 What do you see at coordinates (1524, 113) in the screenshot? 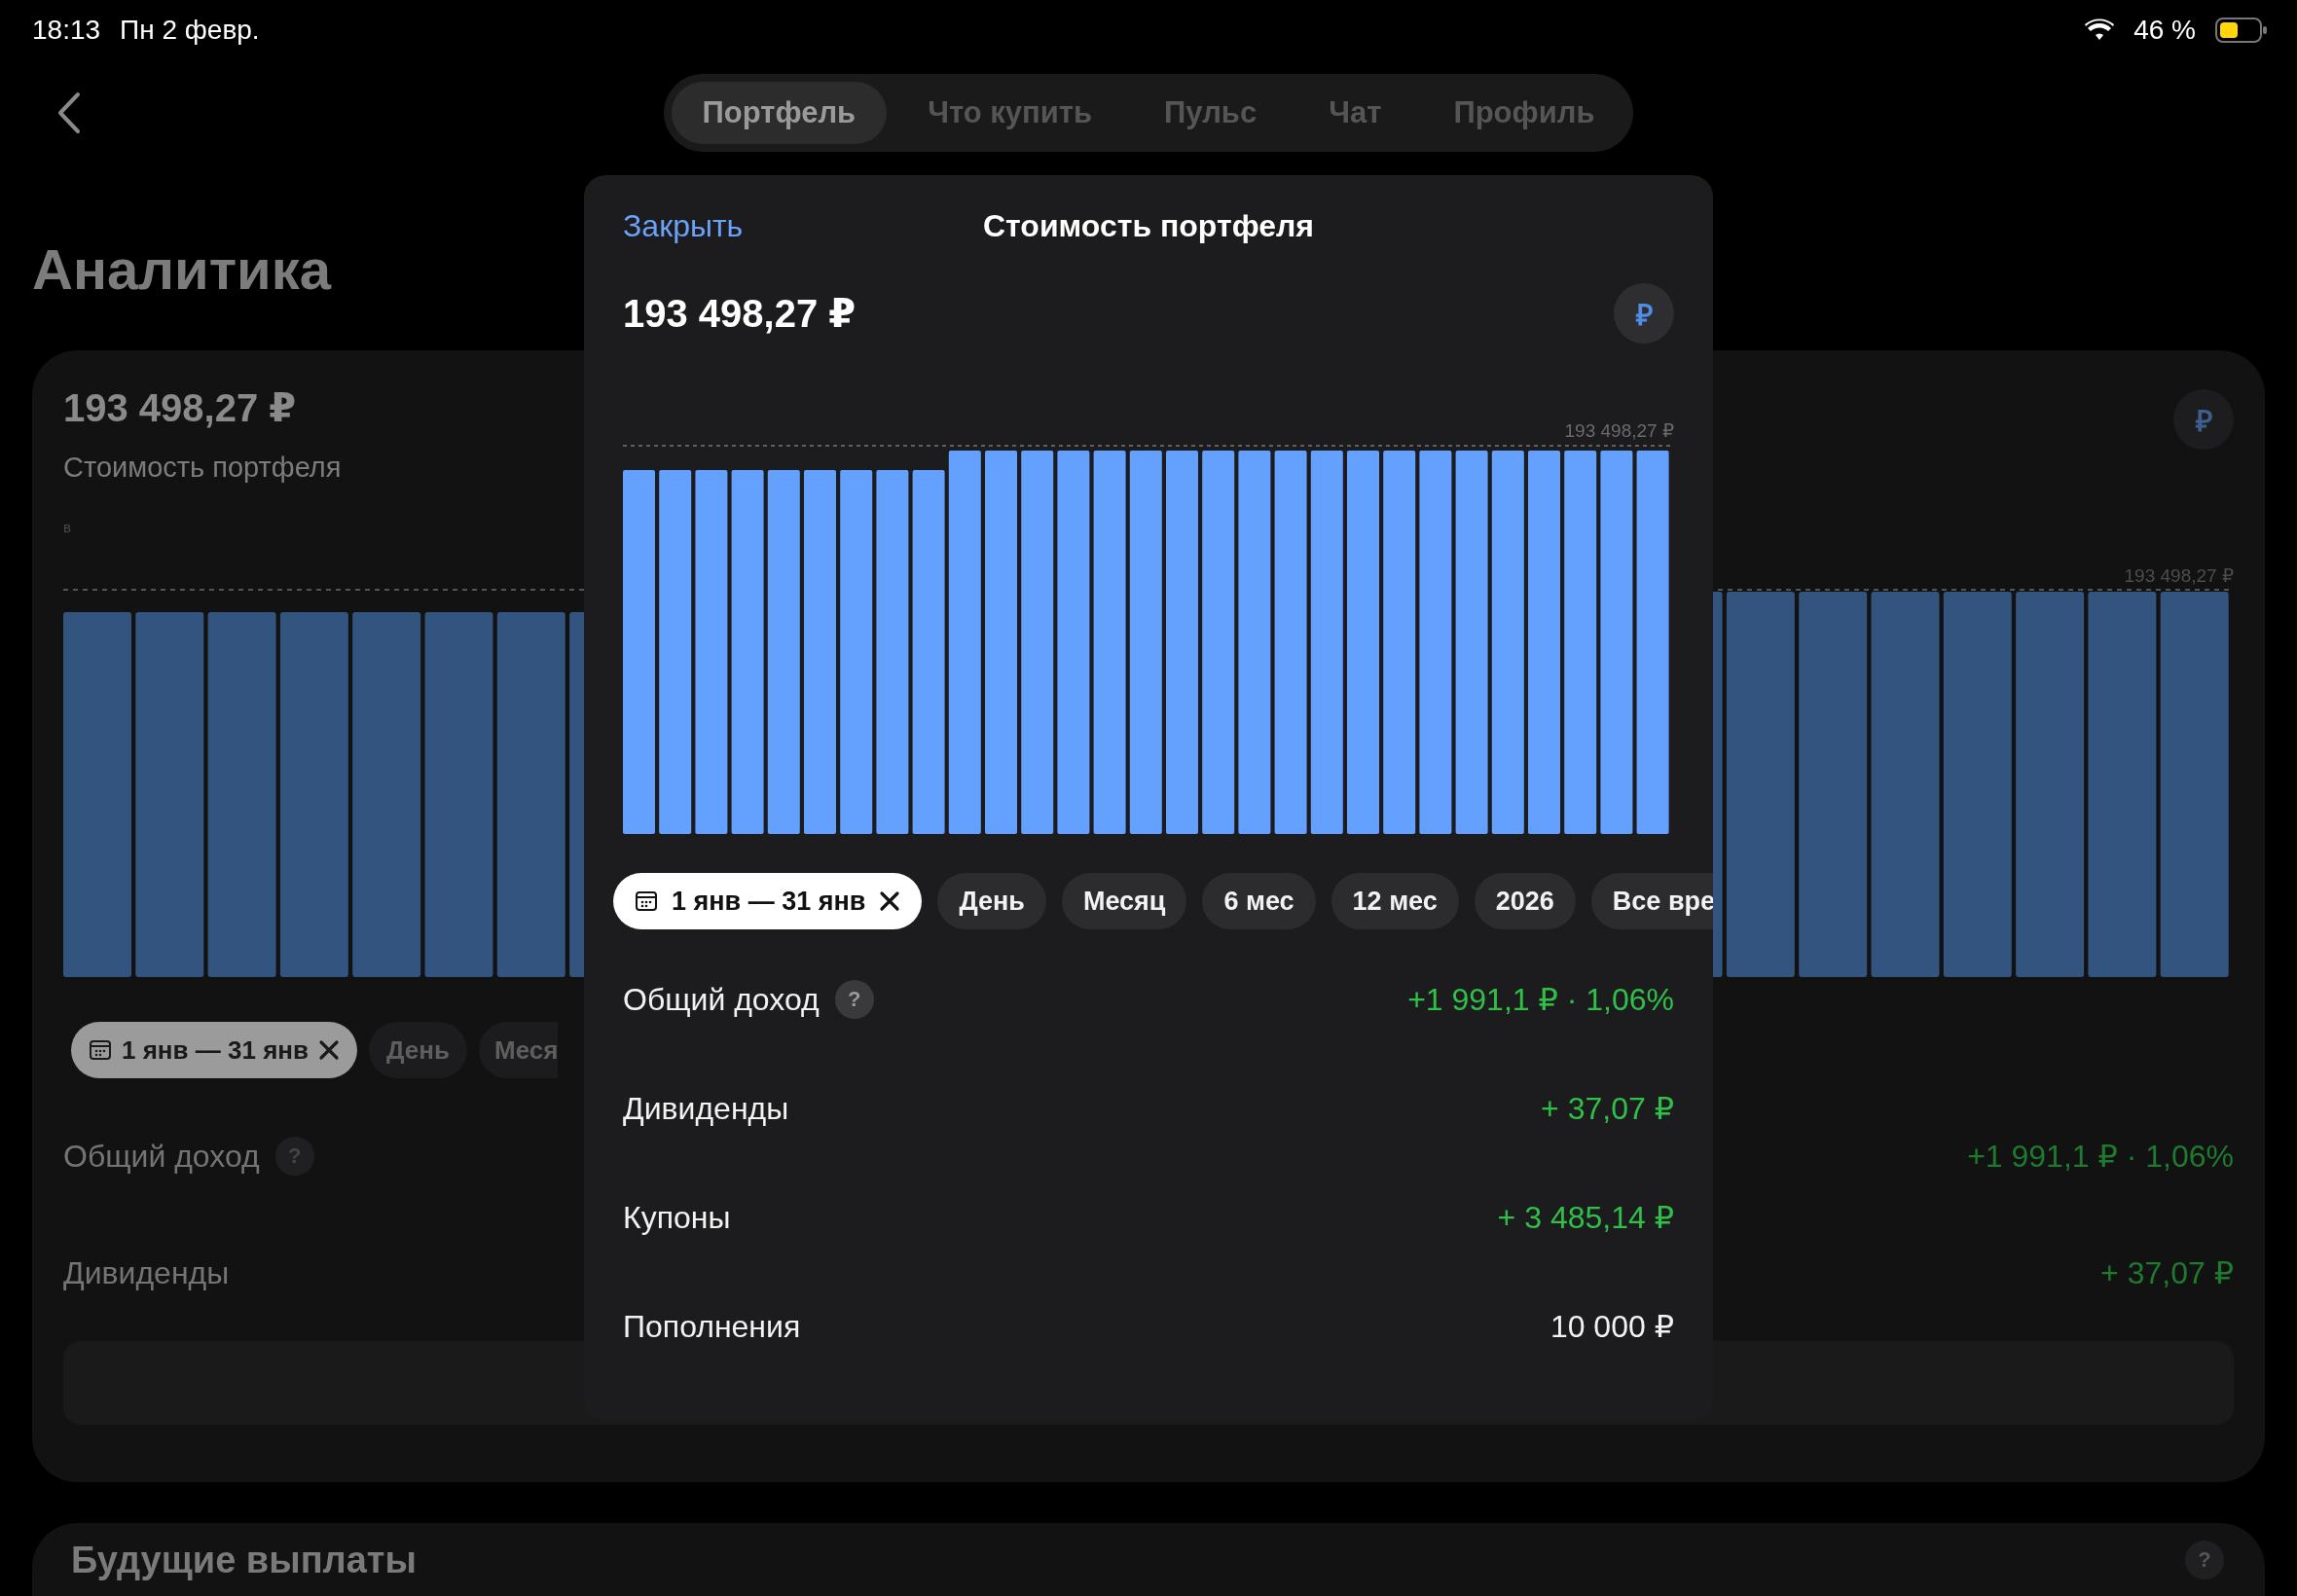
I see `nav-tab: Профиль` at bounding box center [1524, 113].